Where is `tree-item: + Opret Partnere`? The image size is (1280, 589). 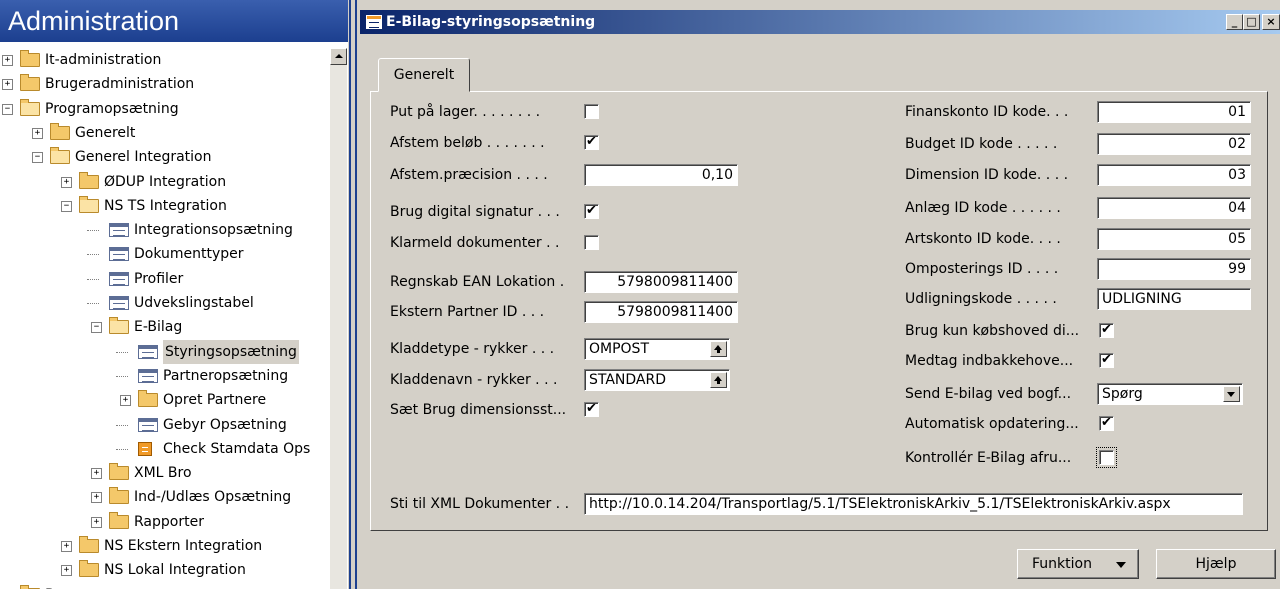
tree-item: + Opret Partnere is located at coordinates (165, 400).